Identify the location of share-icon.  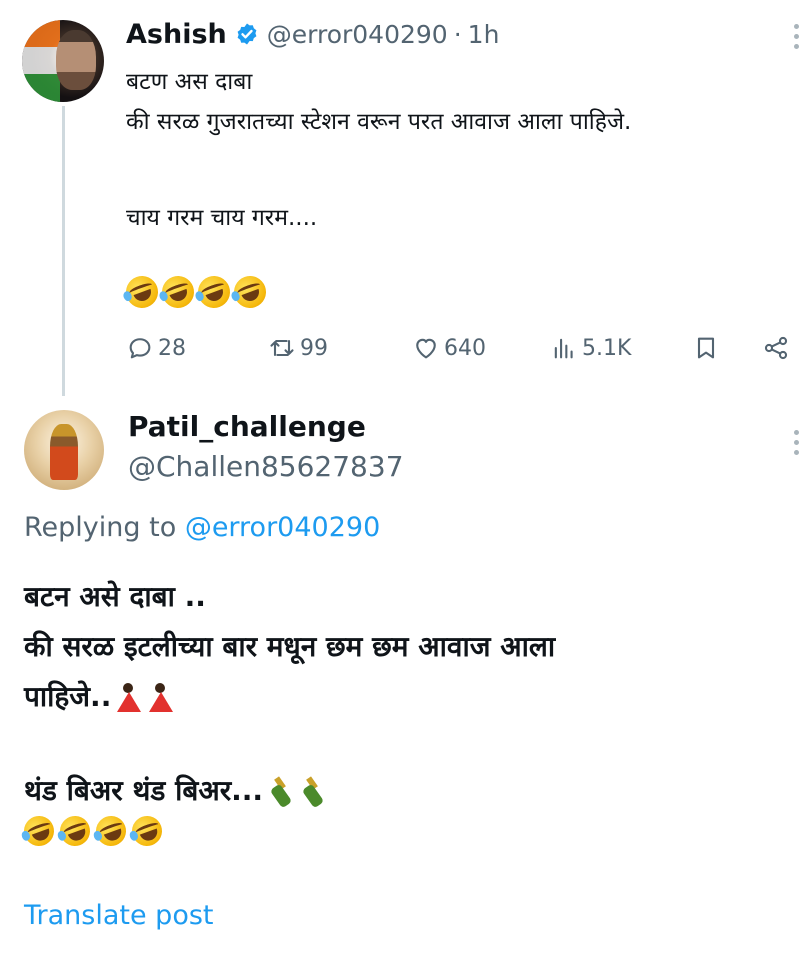
(776, 348).